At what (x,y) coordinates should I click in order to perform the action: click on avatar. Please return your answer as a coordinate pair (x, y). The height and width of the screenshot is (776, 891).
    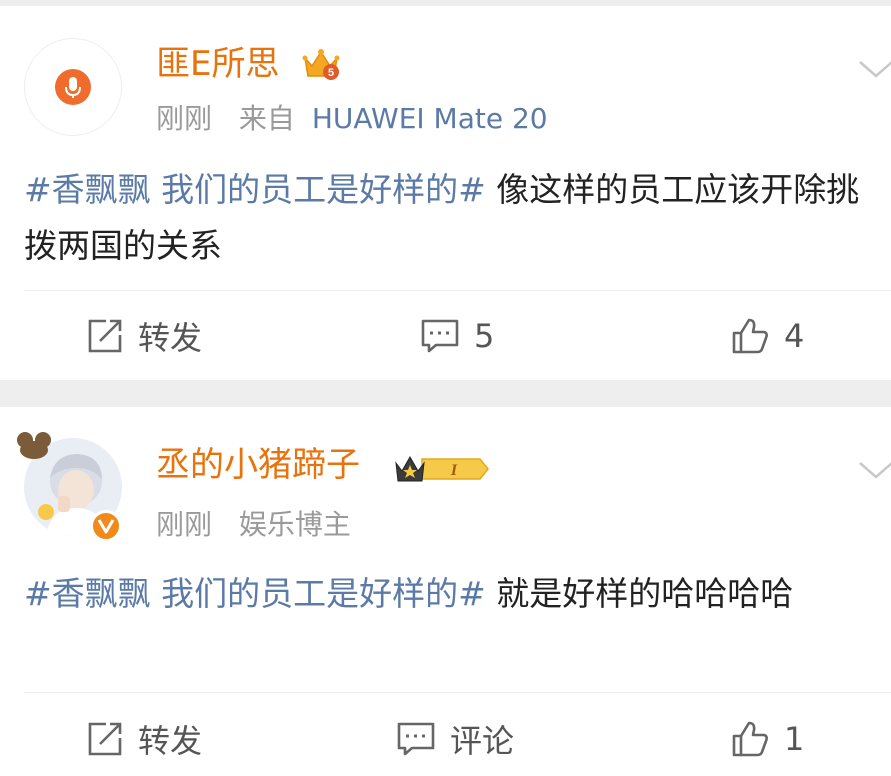
    Looking at the image, I should click on (73, 87).